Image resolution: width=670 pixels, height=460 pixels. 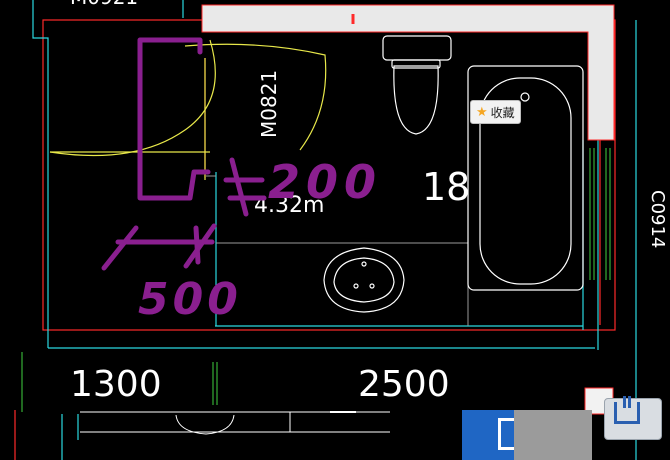 What do you see at coordinates (104, 4) in the screenshot?
I see `top-cut-label: M0921` at bounding box center [104, 4].